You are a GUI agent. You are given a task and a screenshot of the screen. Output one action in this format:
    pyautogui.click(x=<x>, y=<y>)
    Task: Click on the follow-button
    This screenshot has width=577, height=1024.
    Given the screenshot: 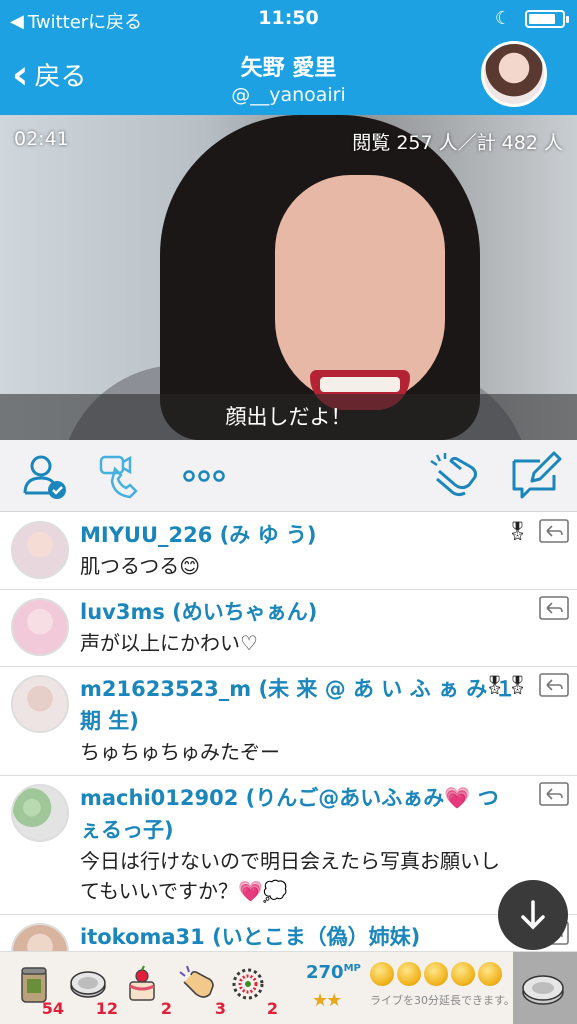 What is the action you would take?
    pyautogui.click(x=44, y=476)
    